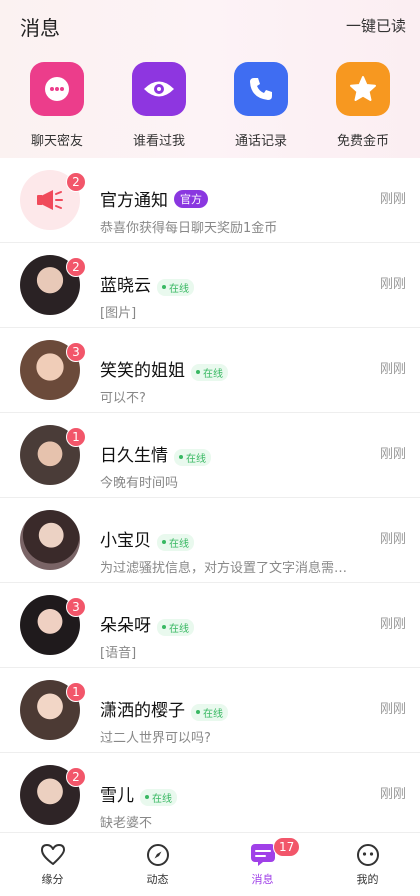  I want to click on contact-name: 雪儿, so click(117, 796).